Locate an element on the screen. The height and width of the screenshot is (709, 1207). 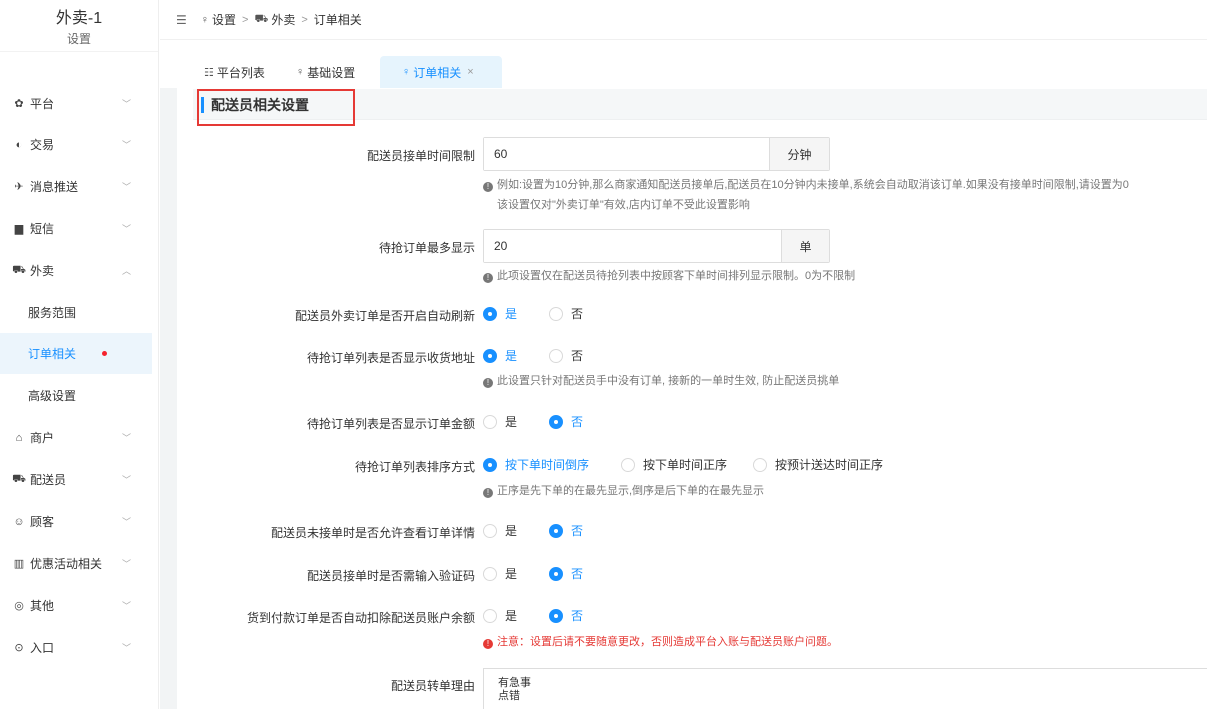
radio-group: 按下单时间倒序 按下单时间正序 按预计送达时间正序 is located at coordinates (694, 464).